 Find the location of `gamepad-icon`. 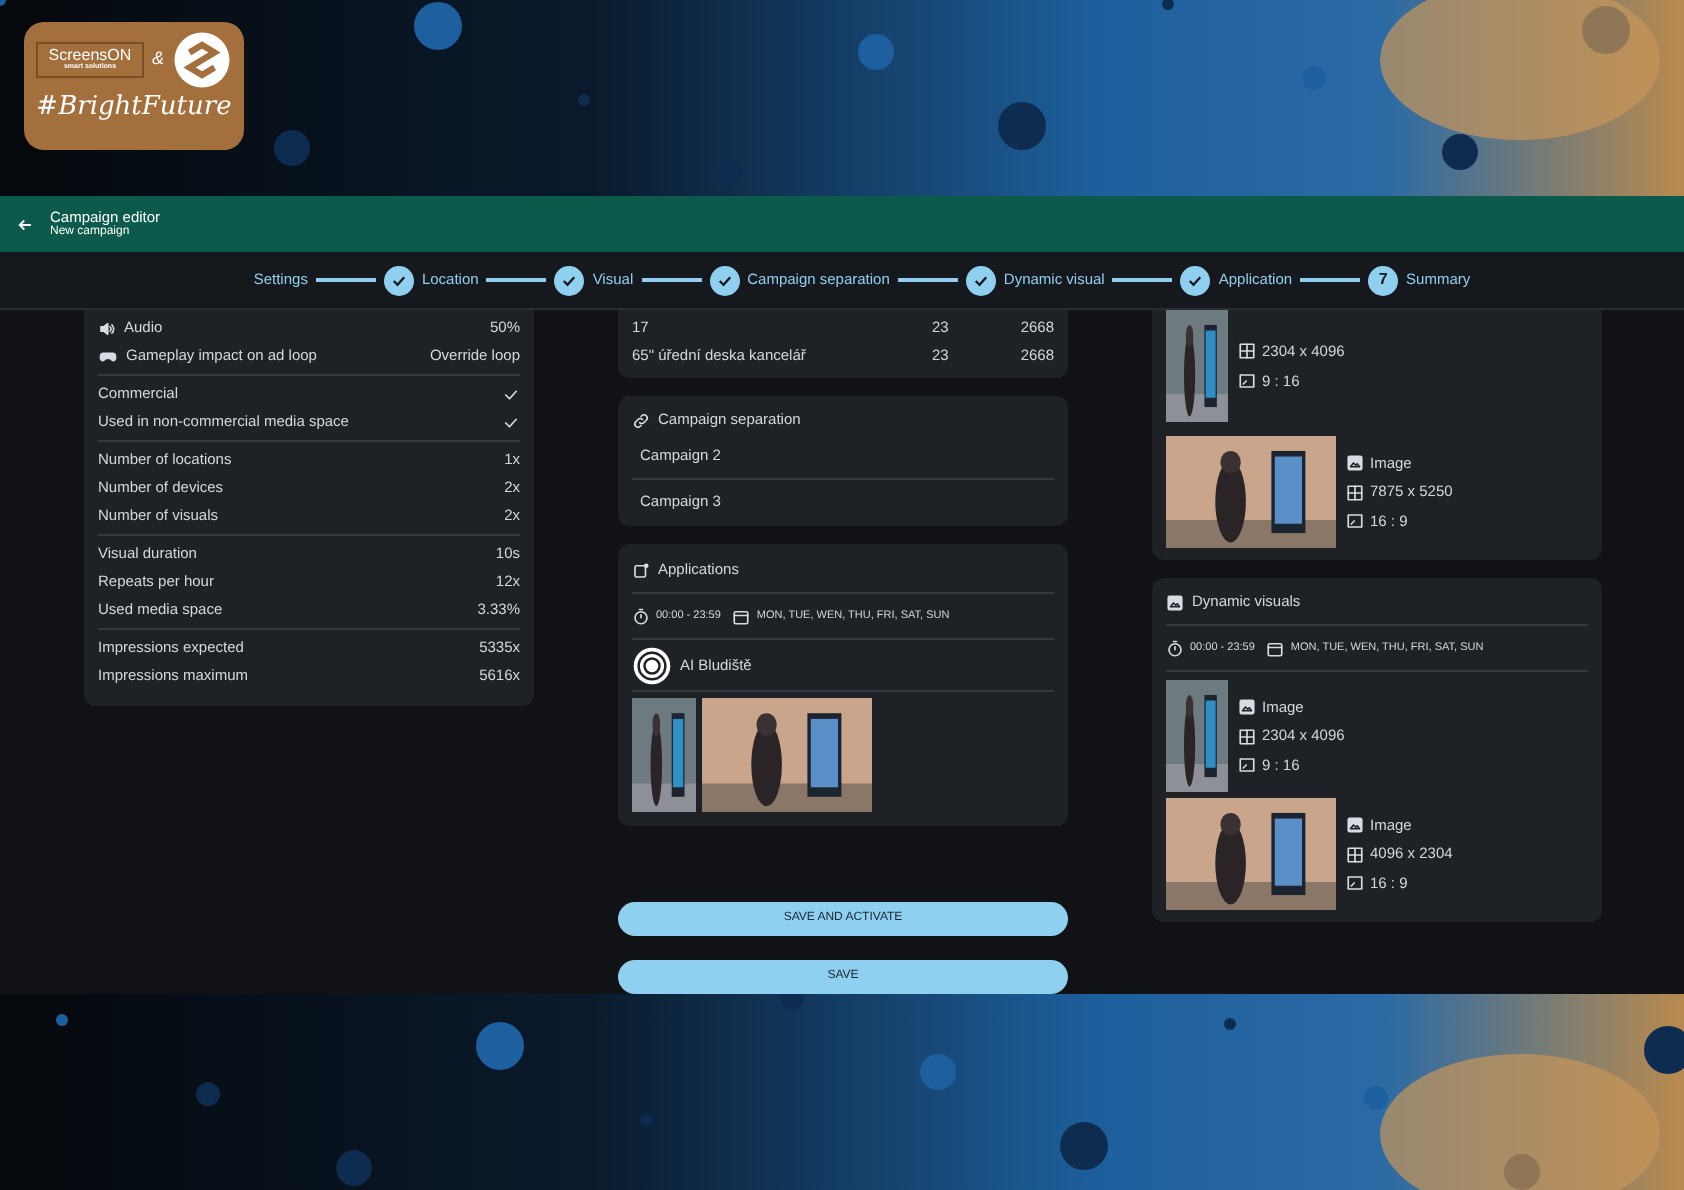

gamepad-icon is located at coordinates (108, 356).